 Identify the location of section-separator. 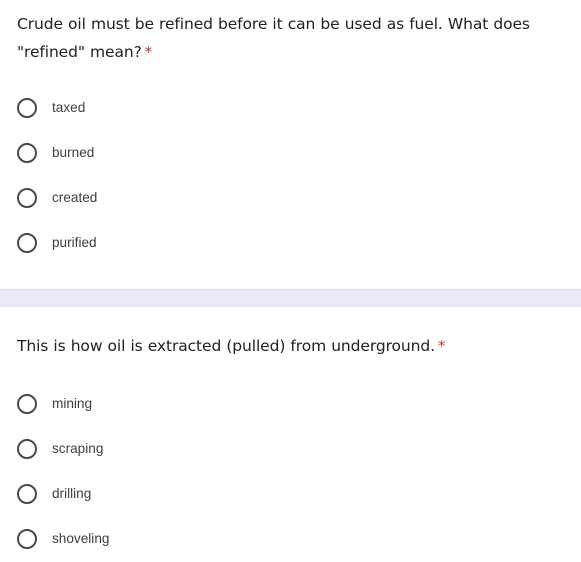
(290, 298).